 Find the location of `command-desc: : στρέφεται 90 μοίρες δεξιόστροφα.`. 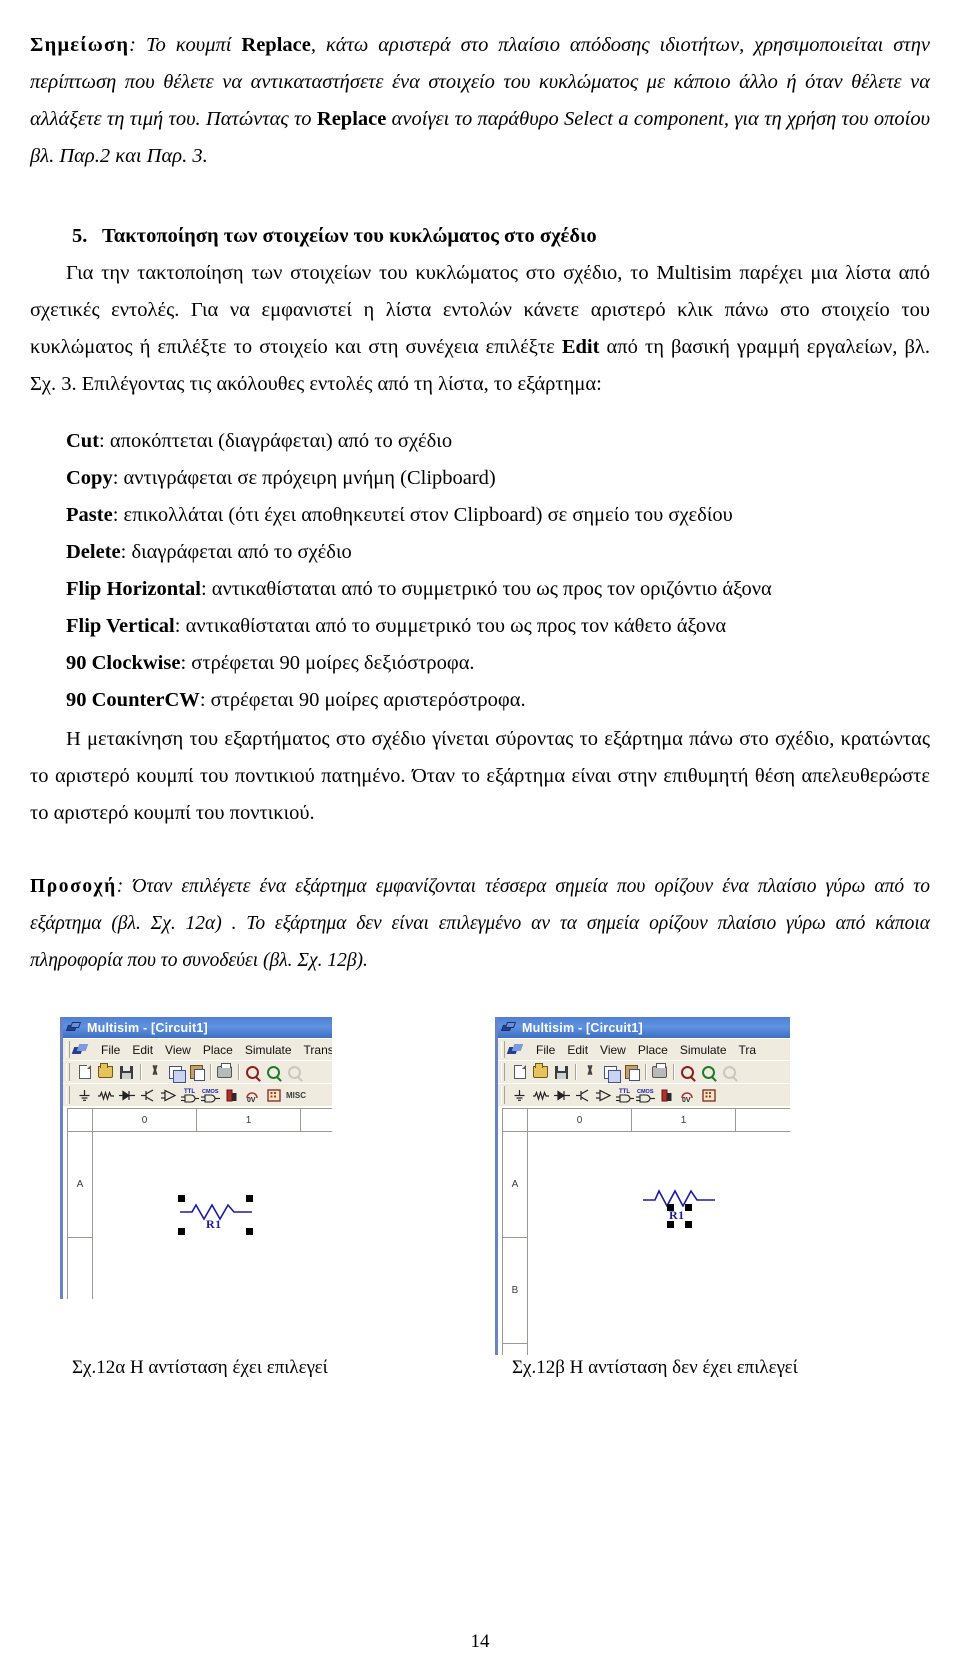

command-desc: : στρέφεται 90 μοίρες δεξιόστροφα. is located at coordinates (327, 663).